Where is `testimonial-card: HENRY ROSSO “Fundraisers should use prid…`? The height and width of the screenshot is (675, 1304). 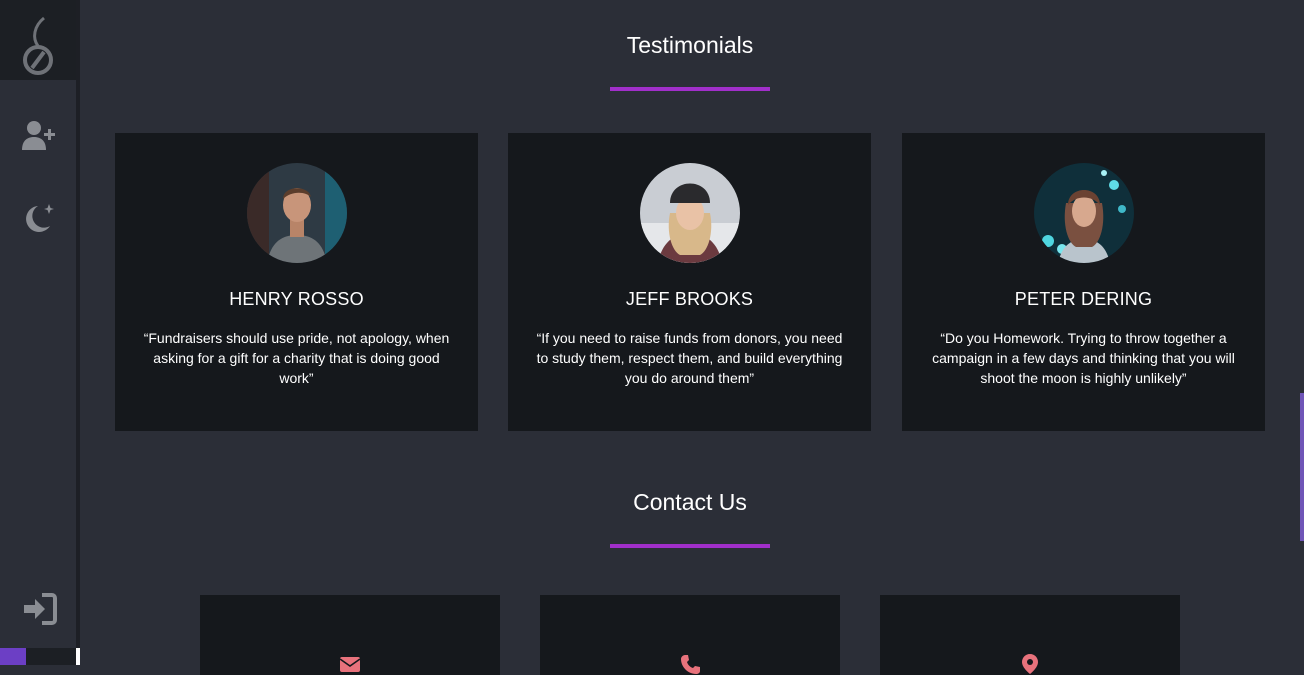
testimonial-card: HENRY ROSSO “Fundraisers should use prid… is located at coordinates (296, 282).